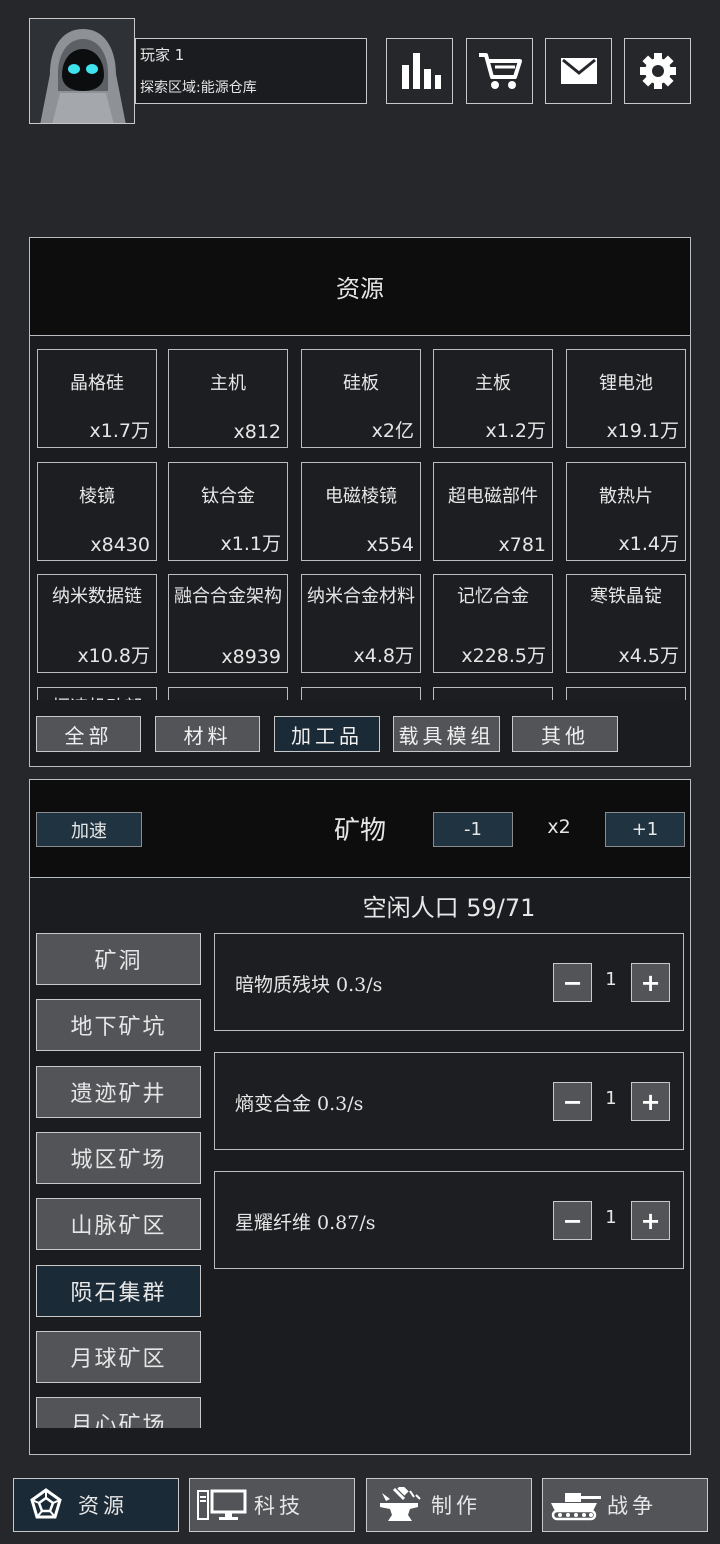  What do you see at coordinates (456, 1506) in the screenshot?
I see `nav-craft-label: 制作` at bounding box center [456, 1506].